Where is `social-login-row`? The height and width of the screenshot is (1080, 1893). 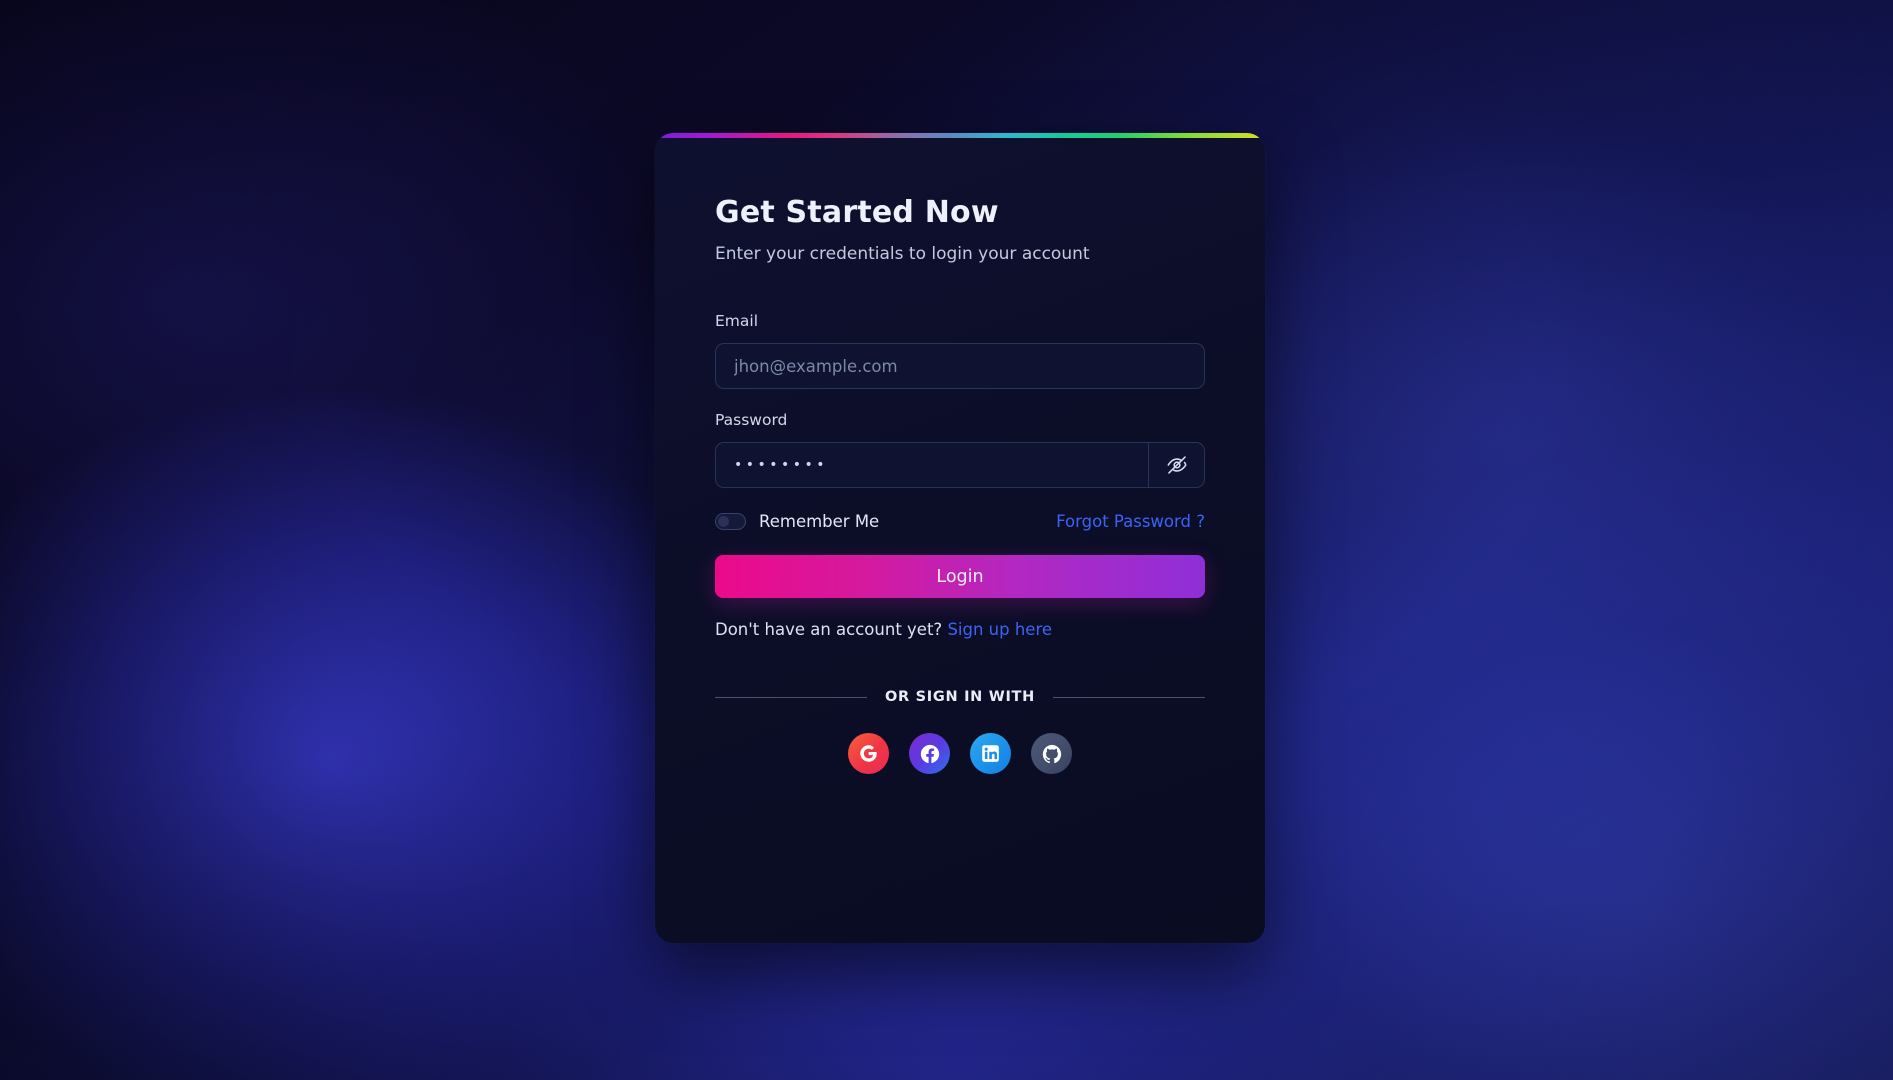
social-login-row is located at coordinates (960, 753).